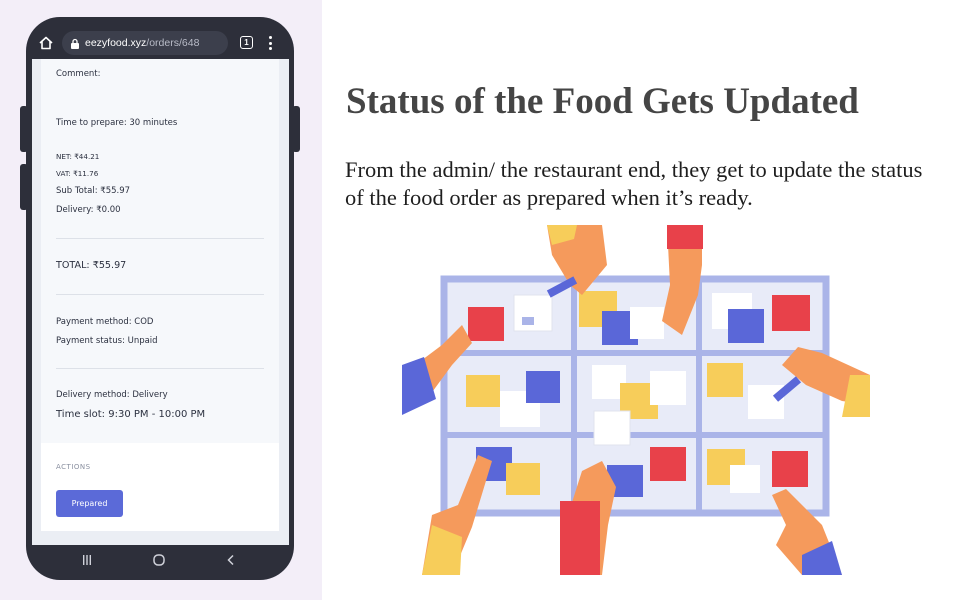 The width and height of the screenshot is (971, 600). Describe the element at coordinates (88, 210) in the screenshot. I see `delivery-fee: Delivery: ₹0.00` at that location.